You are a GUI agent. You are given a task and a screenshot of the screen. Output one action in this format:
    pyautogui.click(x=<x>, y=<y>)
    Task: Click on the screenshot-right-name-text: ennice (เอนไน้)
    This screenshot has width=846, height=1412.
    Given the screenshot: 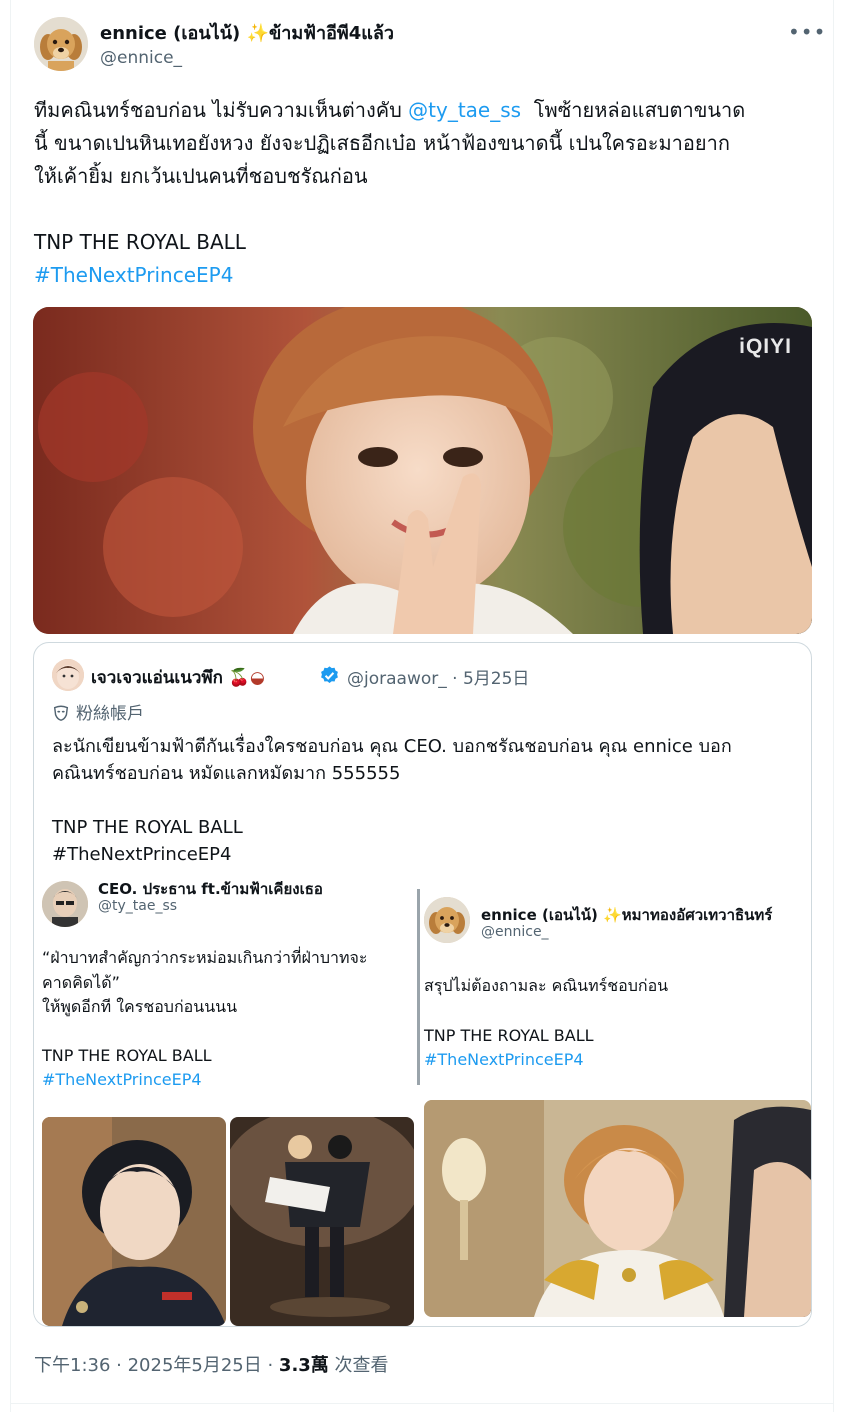 What is the action you would take?
    pyautogui.click(x=539, y=915)
    